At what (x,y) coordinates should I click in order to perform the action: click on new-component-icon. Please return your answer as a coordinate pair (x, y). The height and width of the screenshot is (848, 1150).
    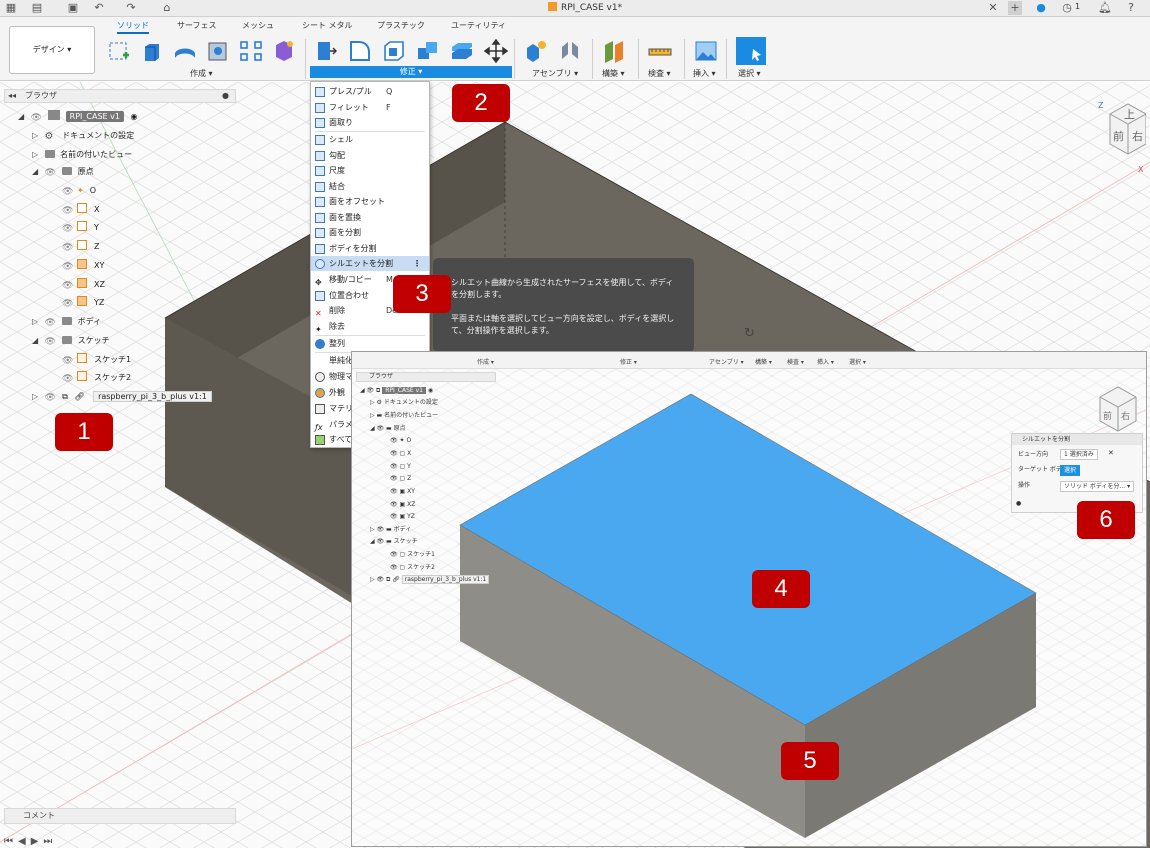
    Looking at the image, I should click on (536, 51).